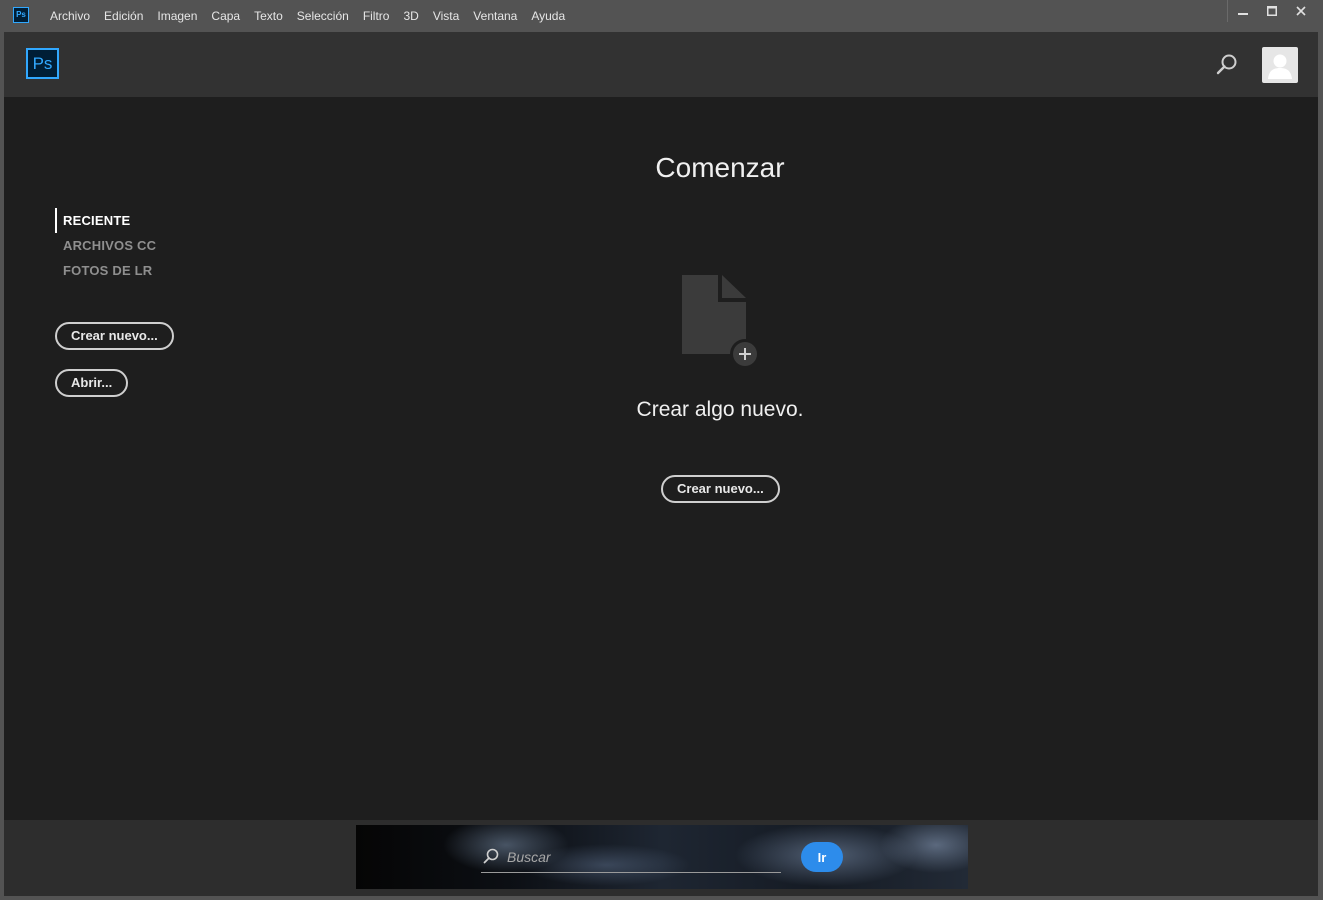 The height and width of the screenshot is (900, 1323). I want to click on app-icon: Ps, so click(21, 15).